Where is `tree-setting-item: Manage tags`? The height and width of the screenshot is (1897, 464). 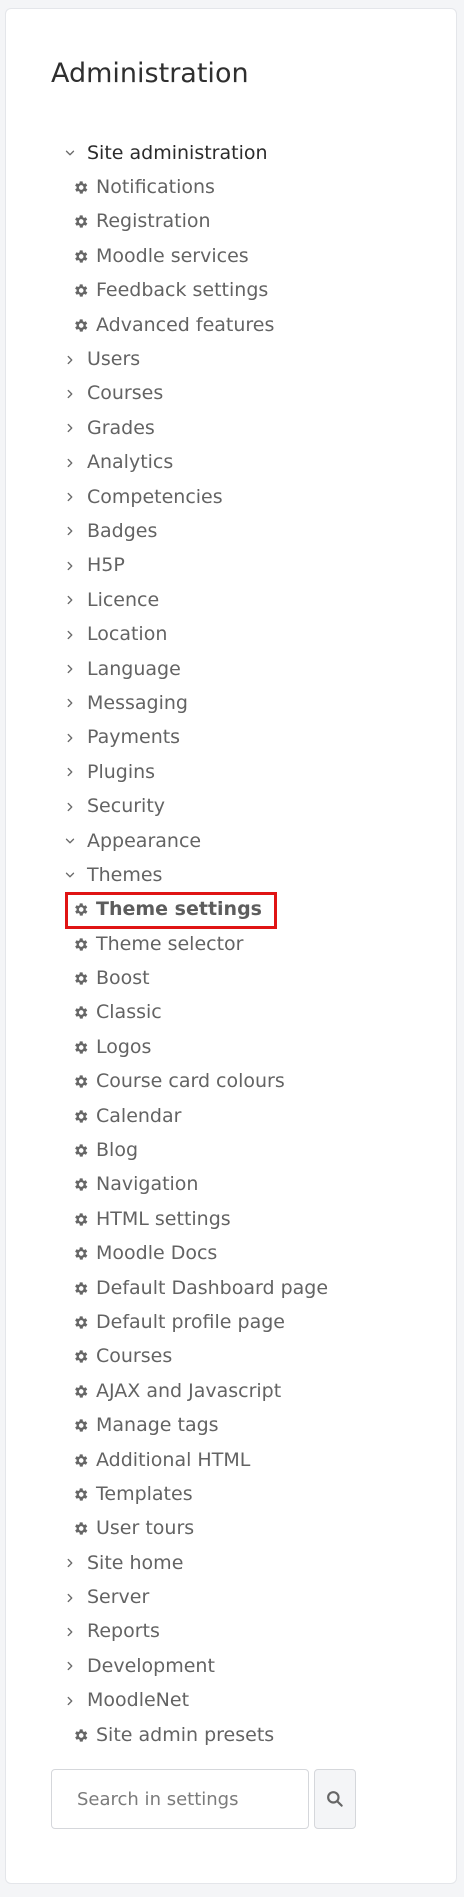 tree-setting-item: Manage tags is located at coordinates (231, 1425).